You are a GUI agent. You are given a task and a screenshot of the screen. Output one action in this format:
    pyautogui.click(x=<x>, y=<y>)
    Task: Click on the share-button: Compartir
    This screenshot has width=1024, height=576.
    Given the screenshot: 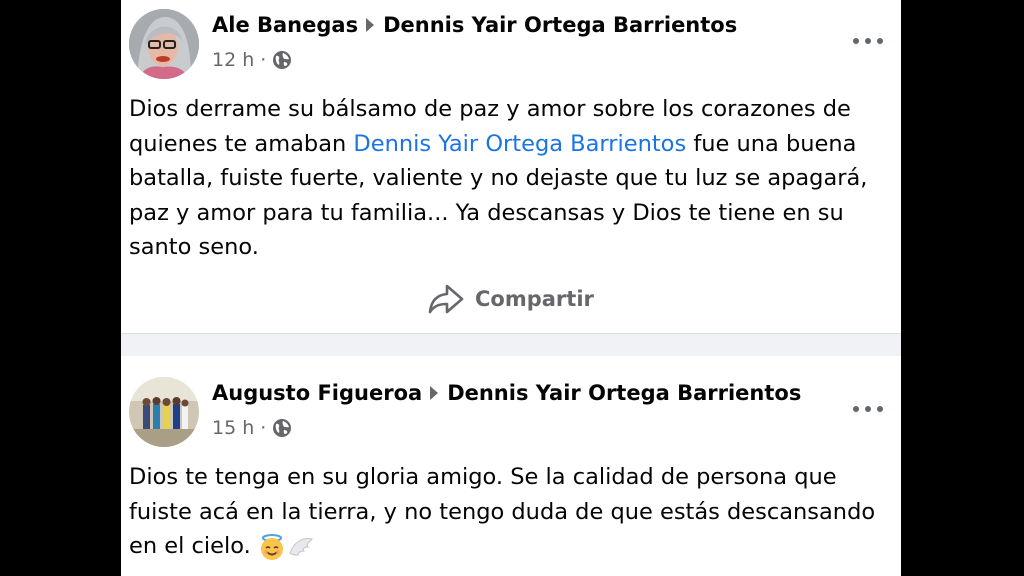 What is the action you would take?
    pyautogui.click(x=510, y=299)
    